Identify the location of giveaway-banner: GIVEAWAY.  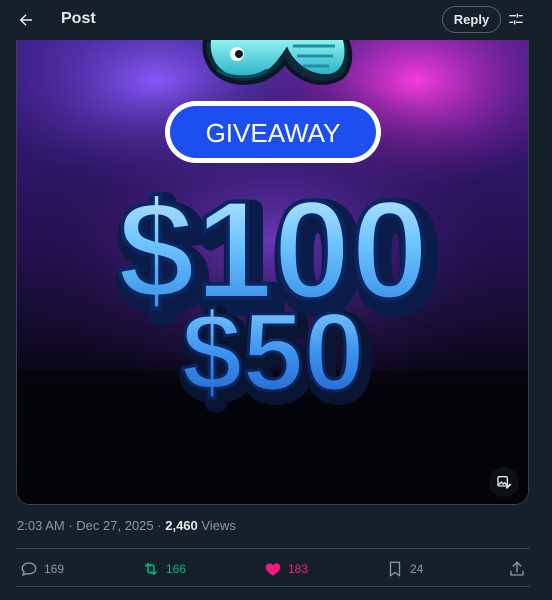
(273, 132).